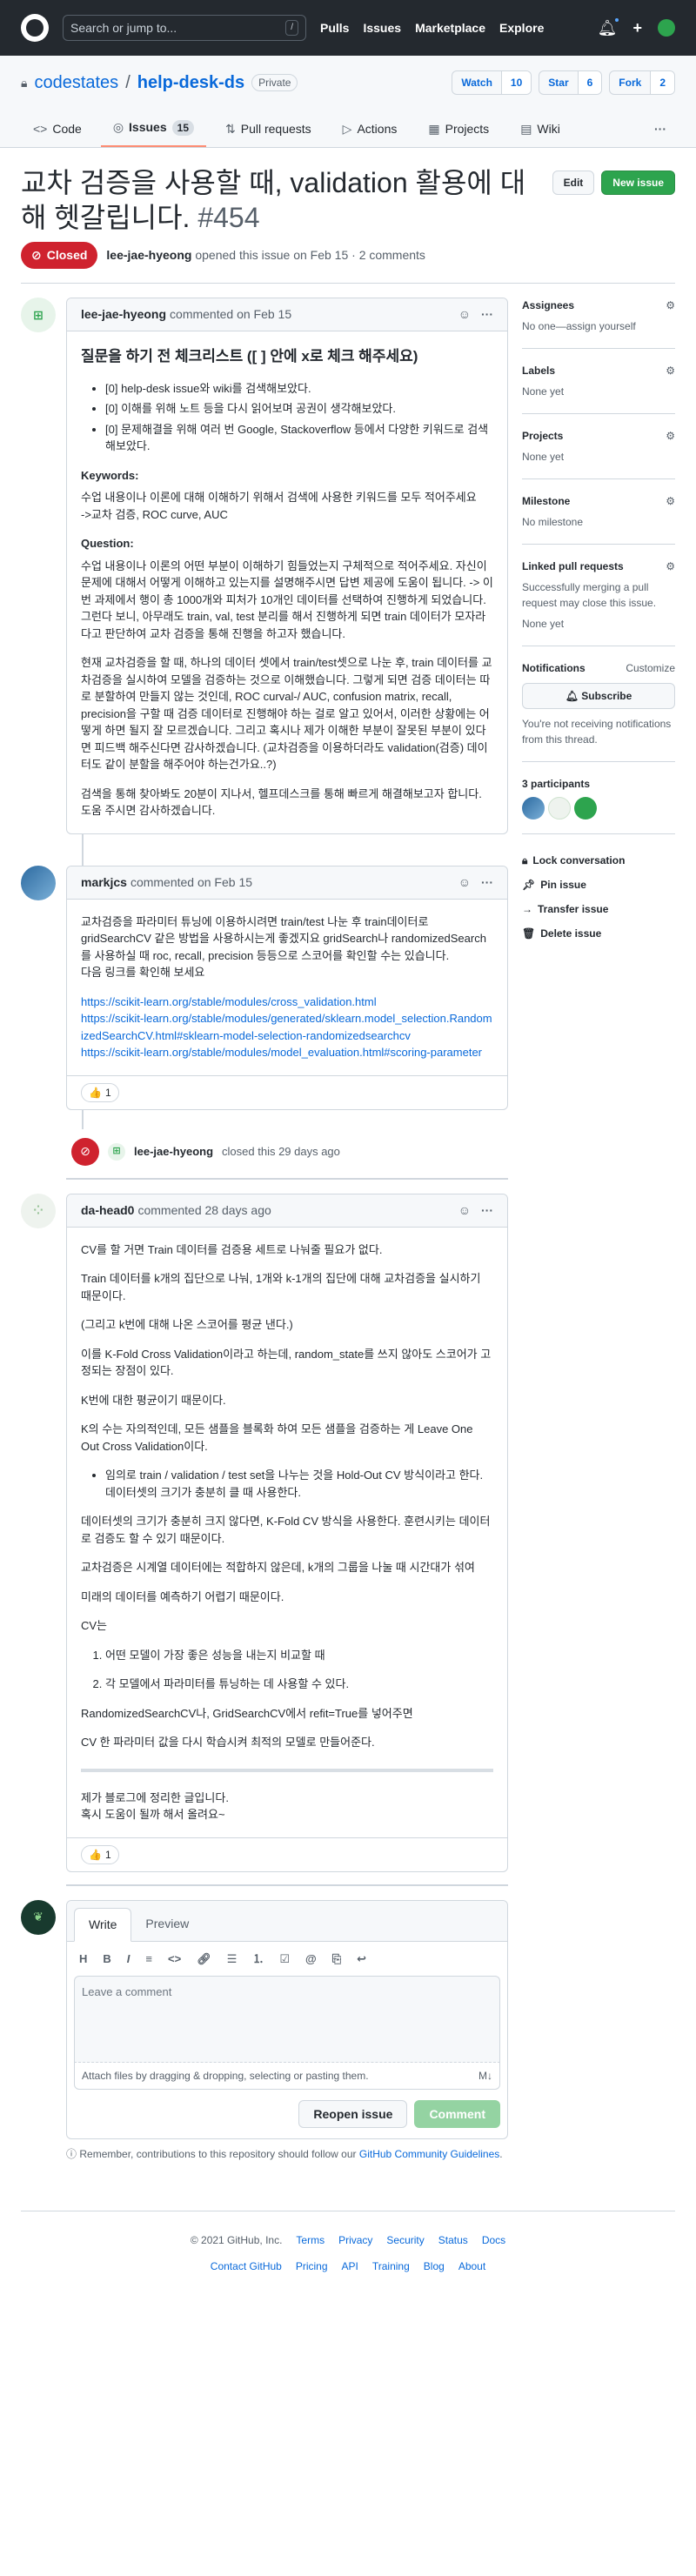  Describe the element at coordinates (190, 83) in the screenshot. I see `repo-name-link: help-desk-ds` at that location.